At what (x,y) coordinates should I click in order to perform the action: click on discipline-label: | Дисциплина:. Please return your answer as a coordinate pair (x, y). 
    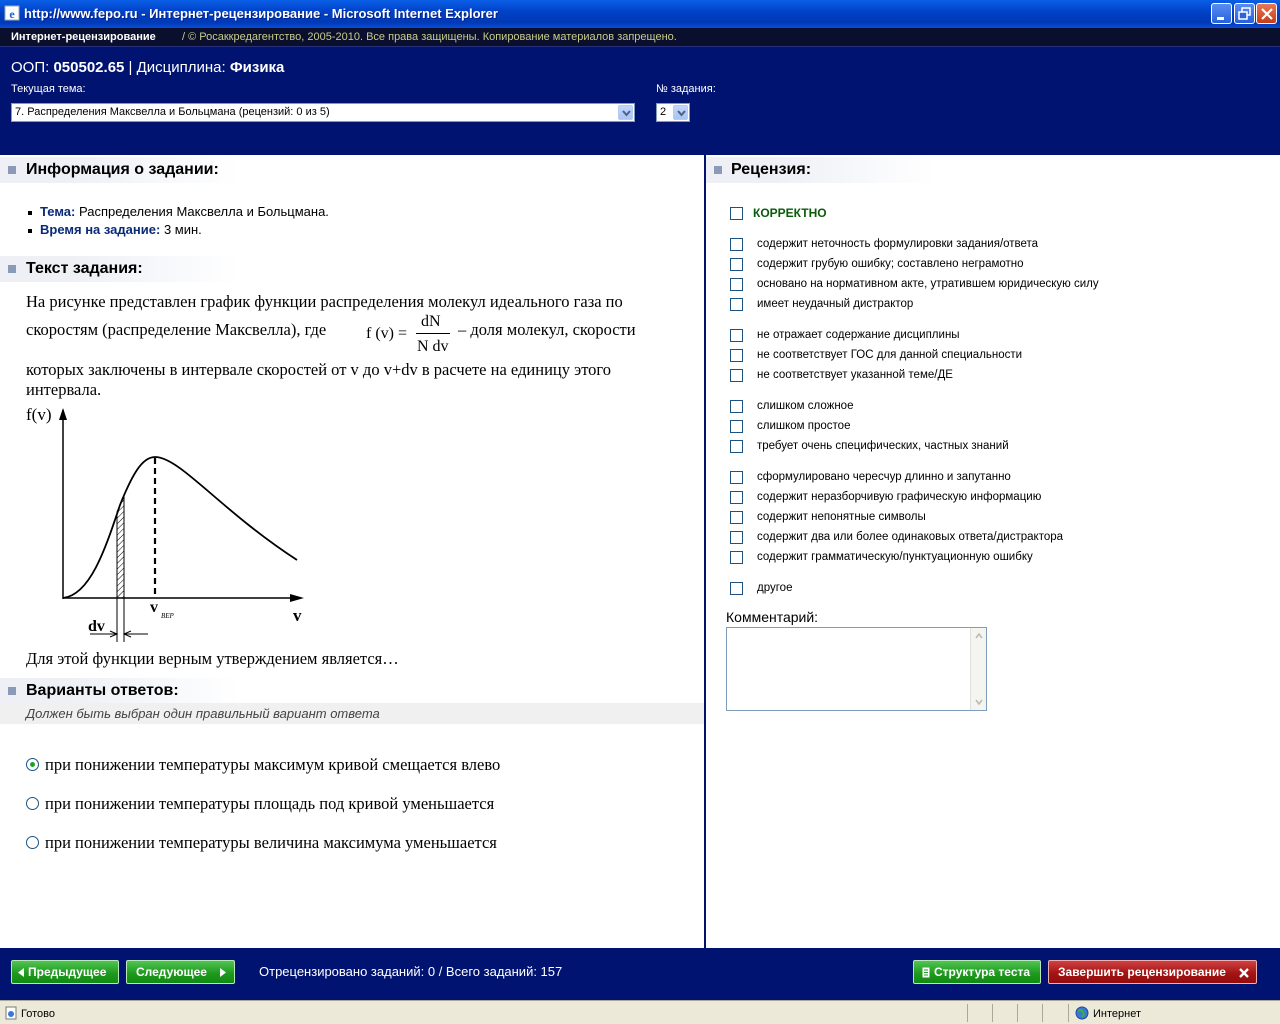
    Looking at the image, I should click on (177, 67).